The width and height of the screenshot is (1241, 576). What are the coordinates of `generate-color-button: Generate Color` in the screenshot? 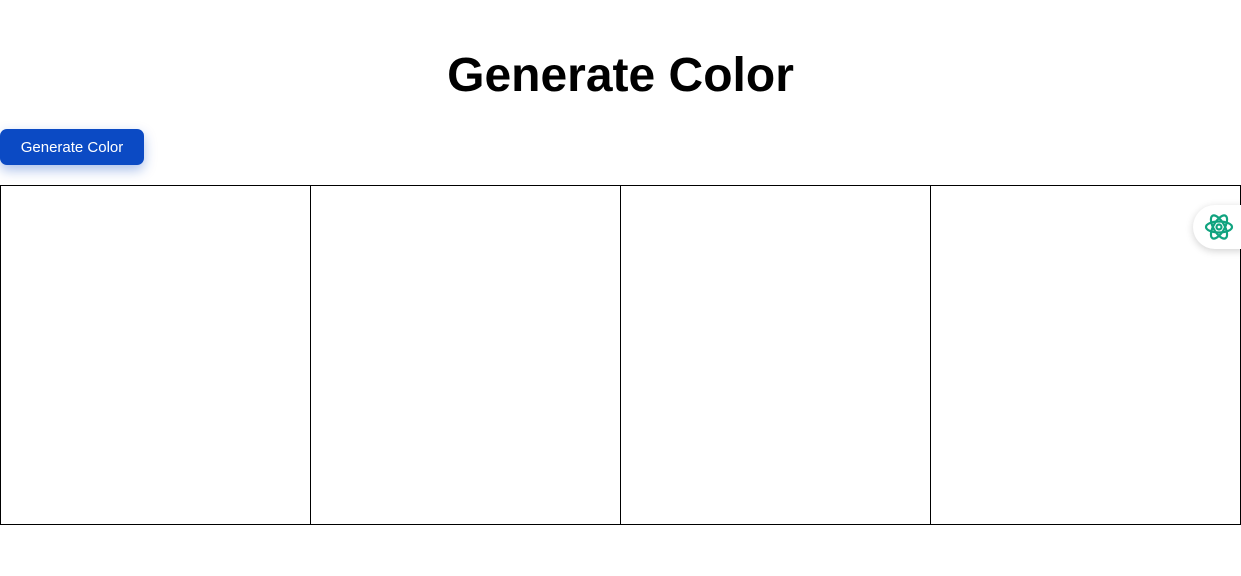 It's located at (72, 147).